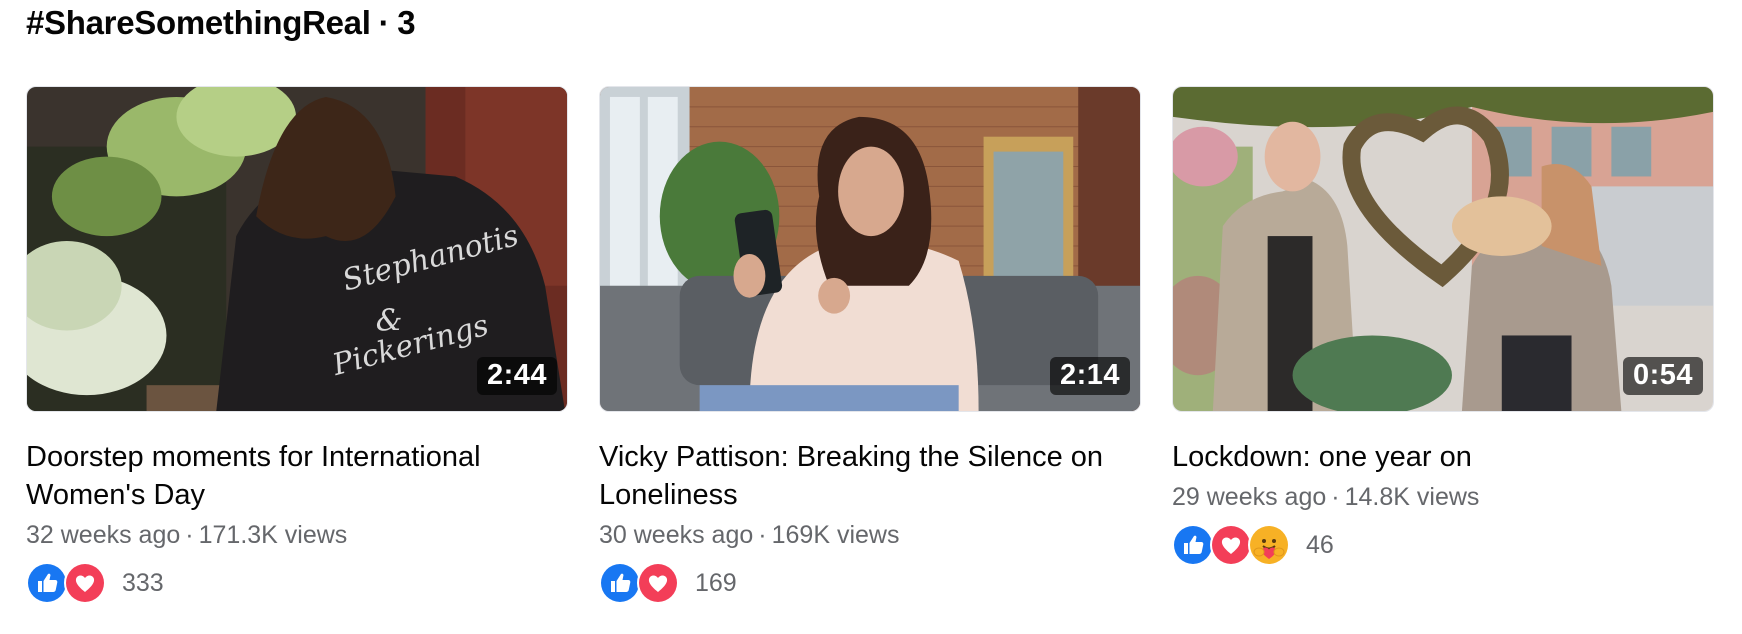  I want to click on hashtag-label: #ShareSomethingReal, so click(198, 22).